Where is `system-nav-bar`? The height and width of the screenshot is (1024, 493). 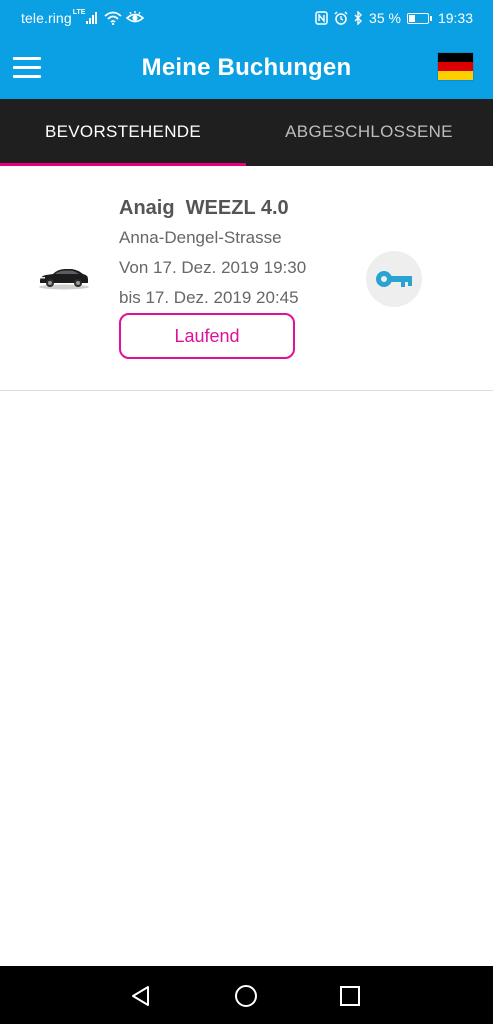
system-nav-bar is located at coordinates (246, 995).